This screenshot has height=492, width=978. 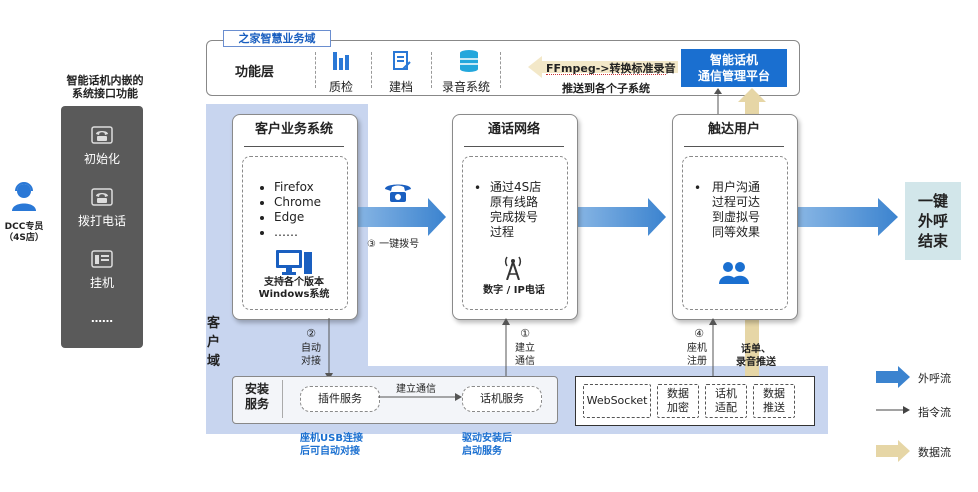 I want to click on call-network-title: 通话网络, so click(x=513, y=129).